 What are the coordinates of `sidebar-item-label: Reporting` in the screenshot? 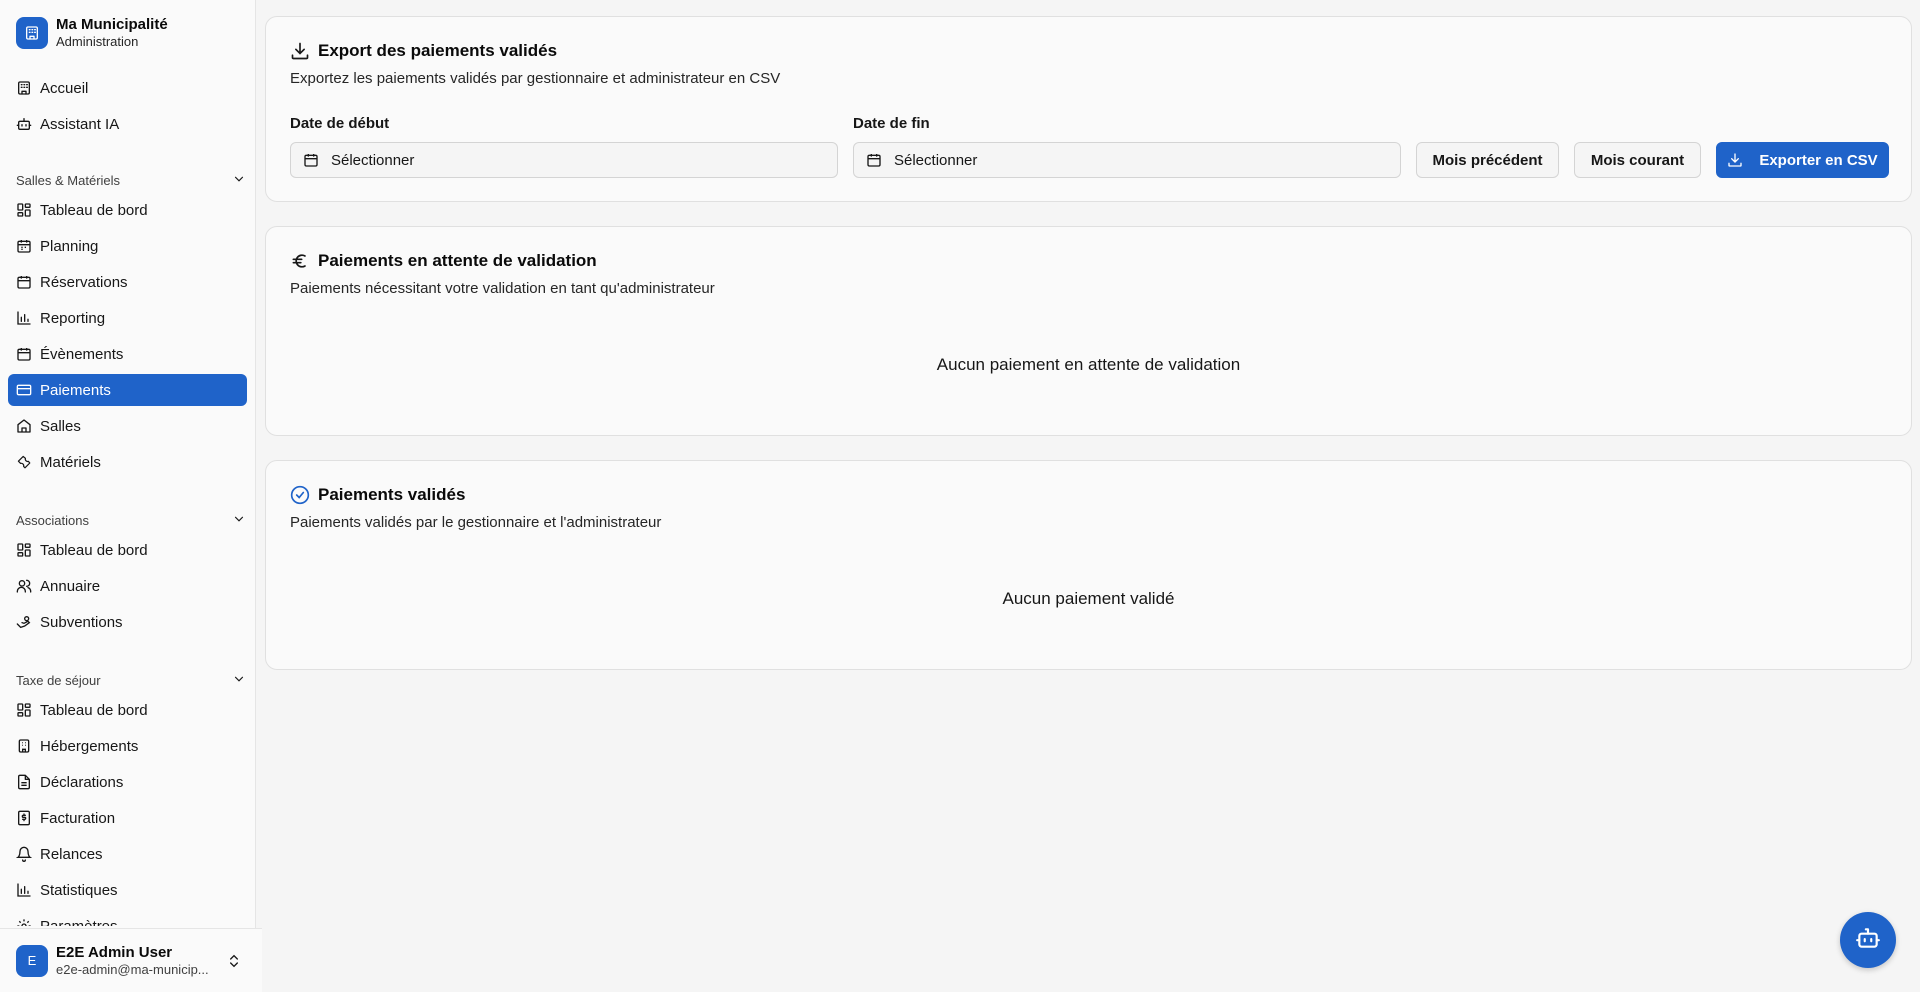 It's located at (73, 318).